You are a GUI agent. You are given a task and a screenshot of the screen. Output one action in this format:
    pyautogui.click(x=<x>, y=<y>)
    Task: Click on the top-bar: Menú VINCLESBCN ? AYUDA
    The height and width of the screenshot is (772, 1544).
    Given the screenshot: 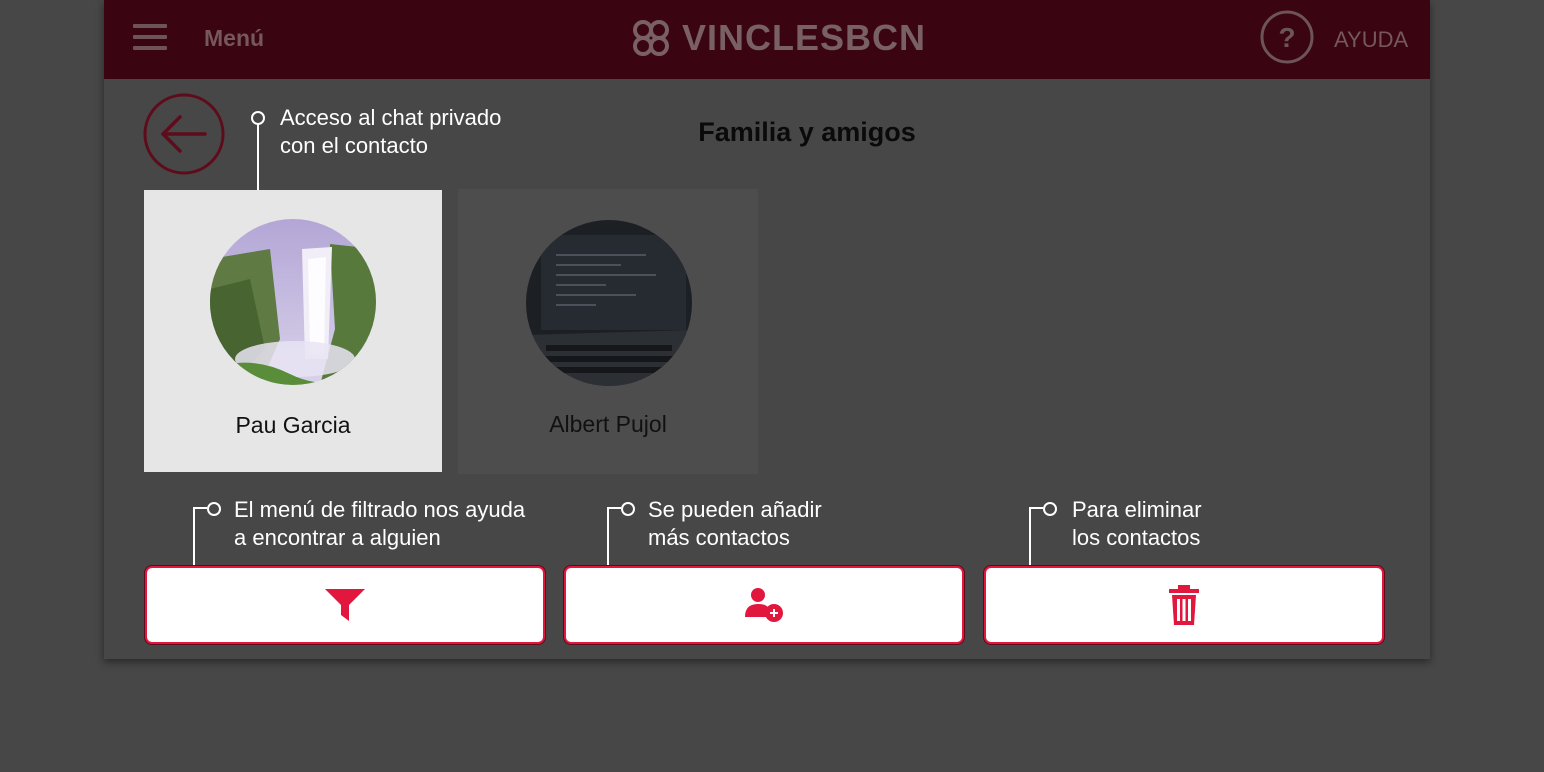 What is the action you would take?
    pyautogui.click(x=767, y=39)
    